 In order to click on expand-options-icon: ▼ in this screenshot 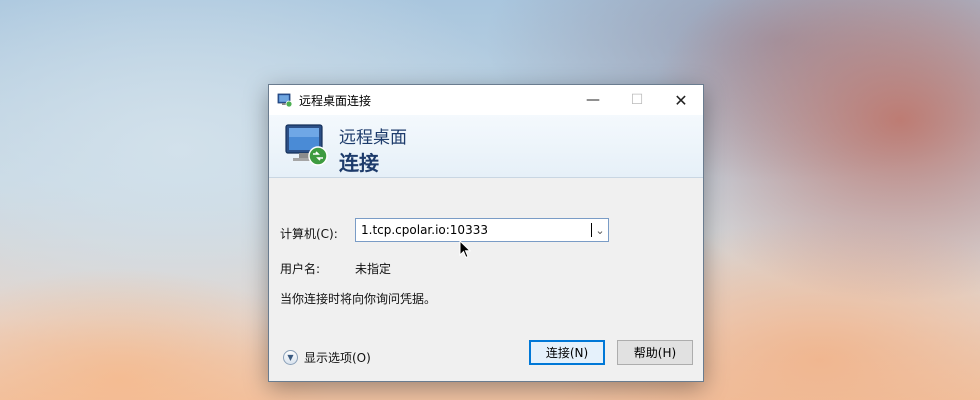, I will do `click(290, 357)`.